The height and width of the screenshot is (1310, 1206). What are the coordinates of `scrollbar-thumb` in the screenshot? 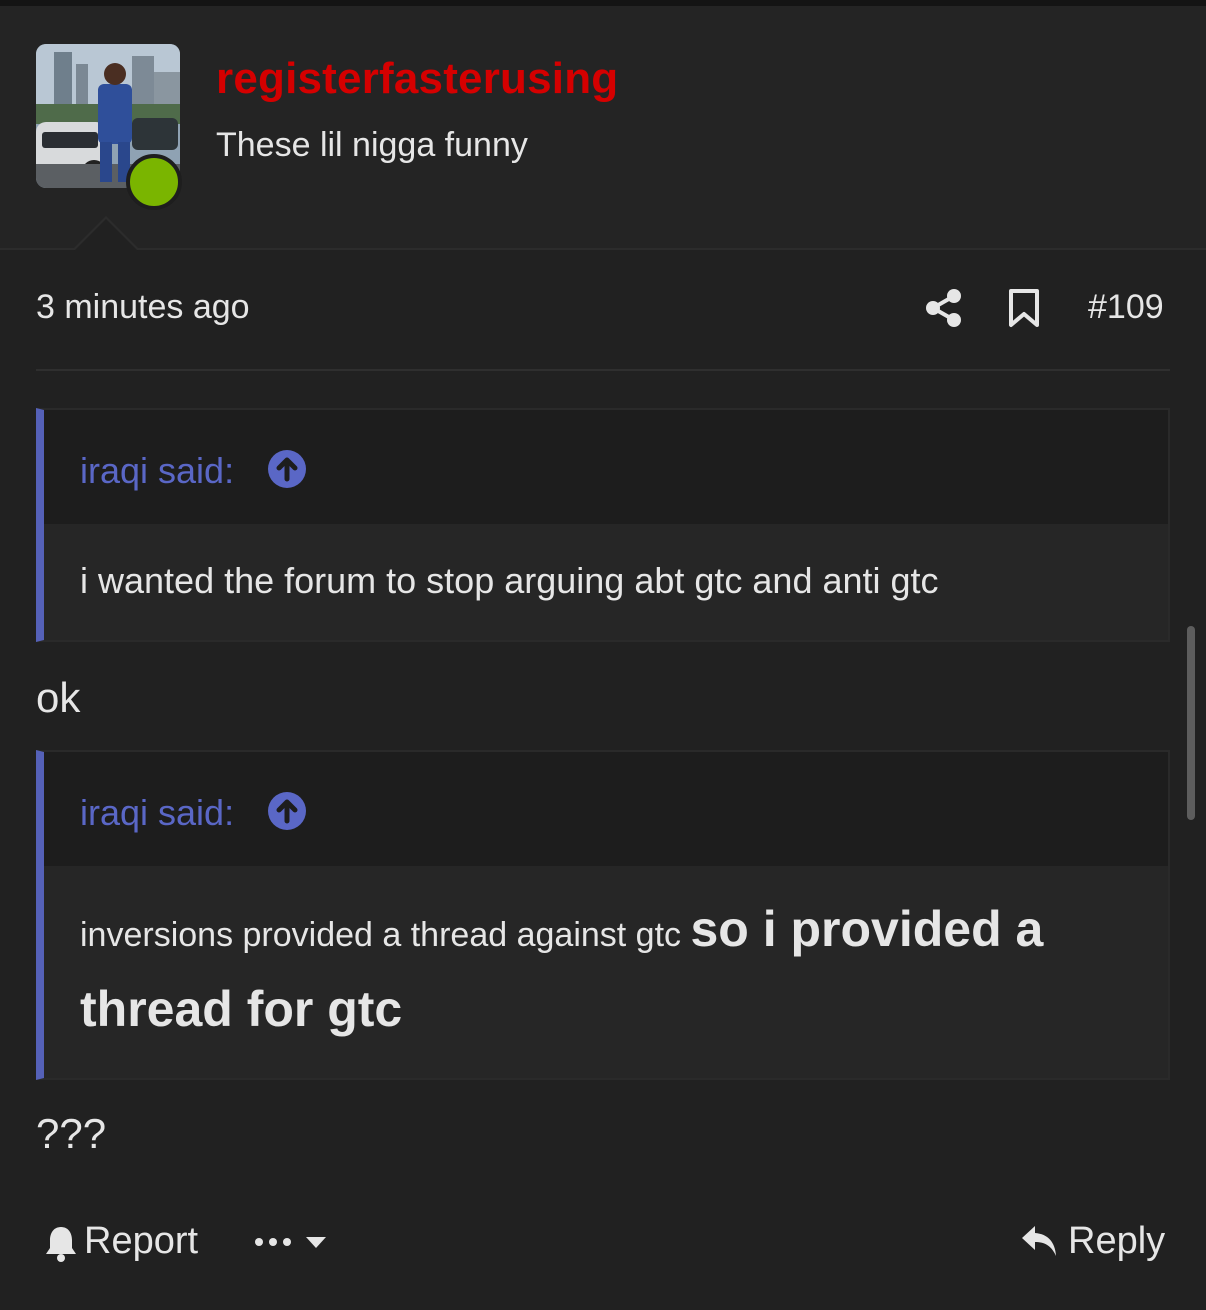 It's located at (1191, 723).